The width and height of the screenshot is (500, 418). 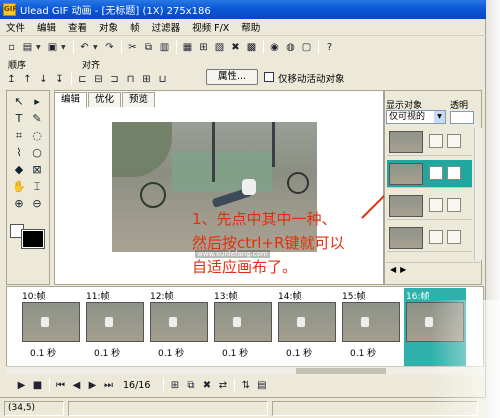 I want to click on frame-item: 14:帧 0.1 秒, so click(x=307, y=330).